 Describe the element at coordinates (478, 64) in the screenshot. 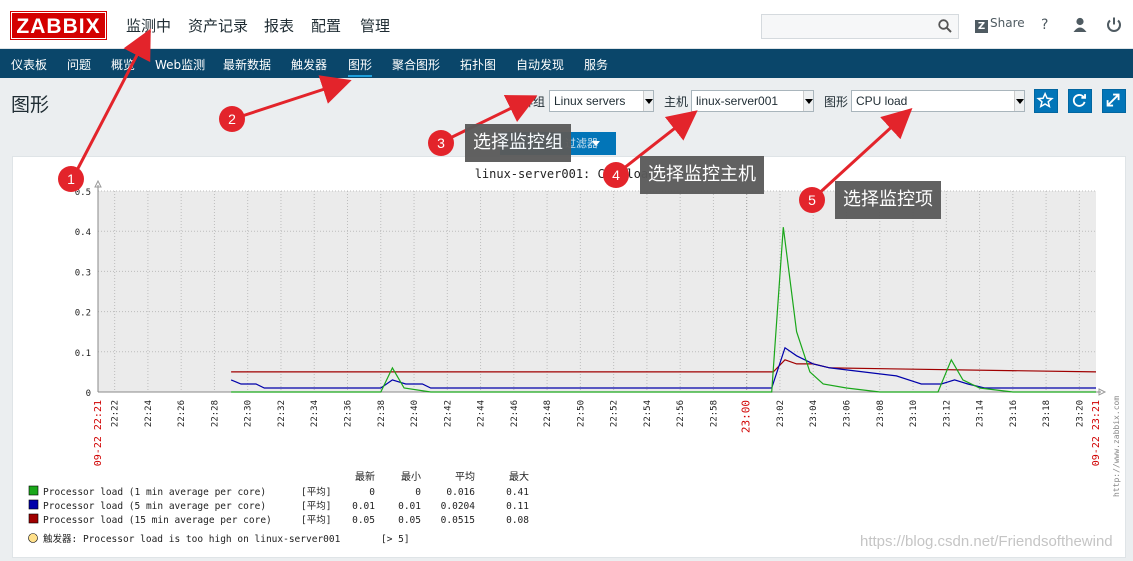

I see `subnav-maps: 拓扑图` at that location.